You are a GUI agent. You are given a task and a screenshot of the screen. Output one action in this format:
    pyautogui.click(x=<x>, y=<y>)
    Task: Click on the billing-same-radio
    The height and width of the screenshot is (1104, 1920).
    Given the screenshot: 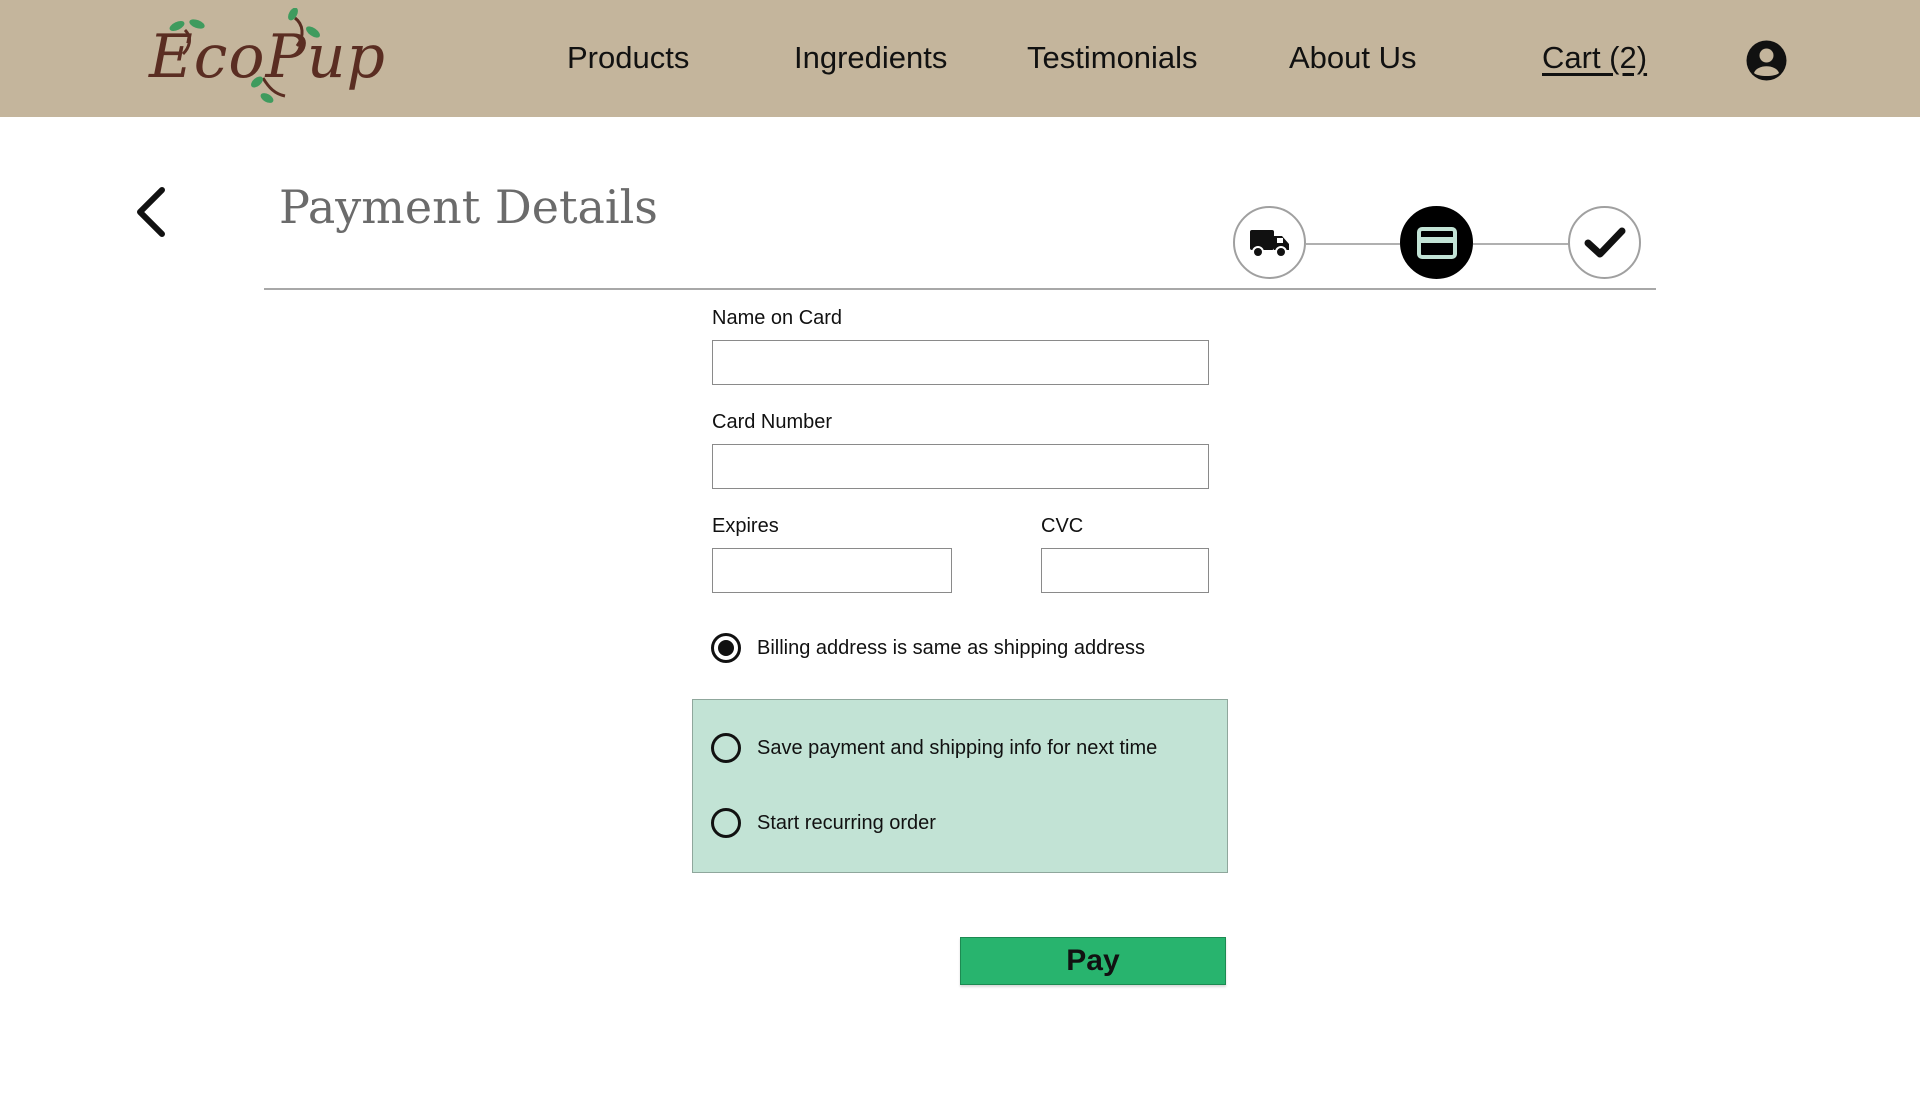 What is the action you would take?
    pyautogui.click(x=726, y=648)
    